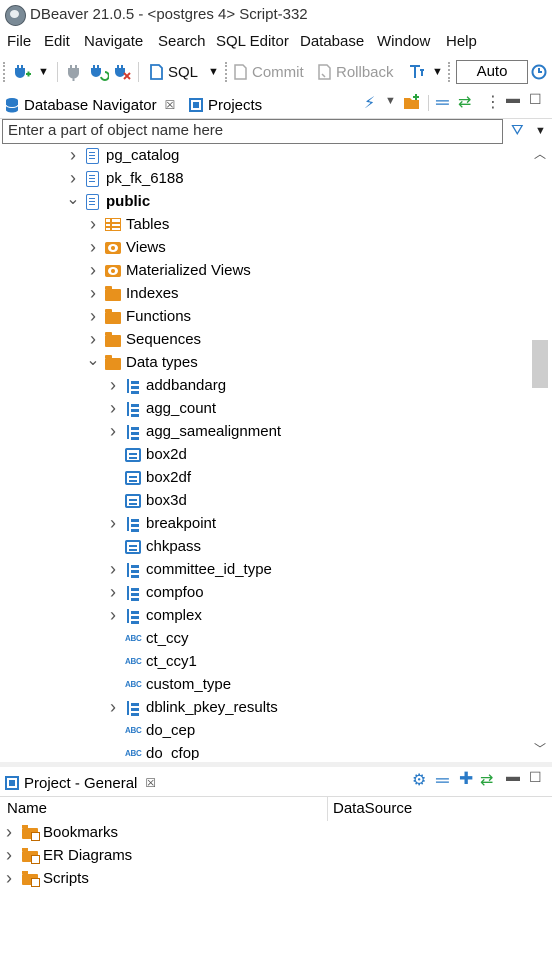 This screenshot has width=552, height=976. I want to click on new-folder-icon, so click(412, 103).